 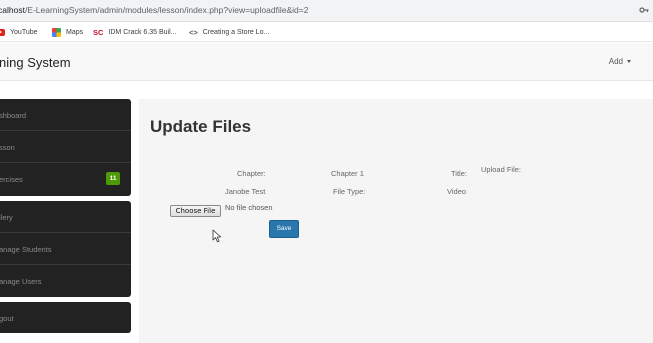 What do you see at coordinates (75, 32) in the screenshot?
I see `bookmark-label: Maps` at bounding box center [75, 32].